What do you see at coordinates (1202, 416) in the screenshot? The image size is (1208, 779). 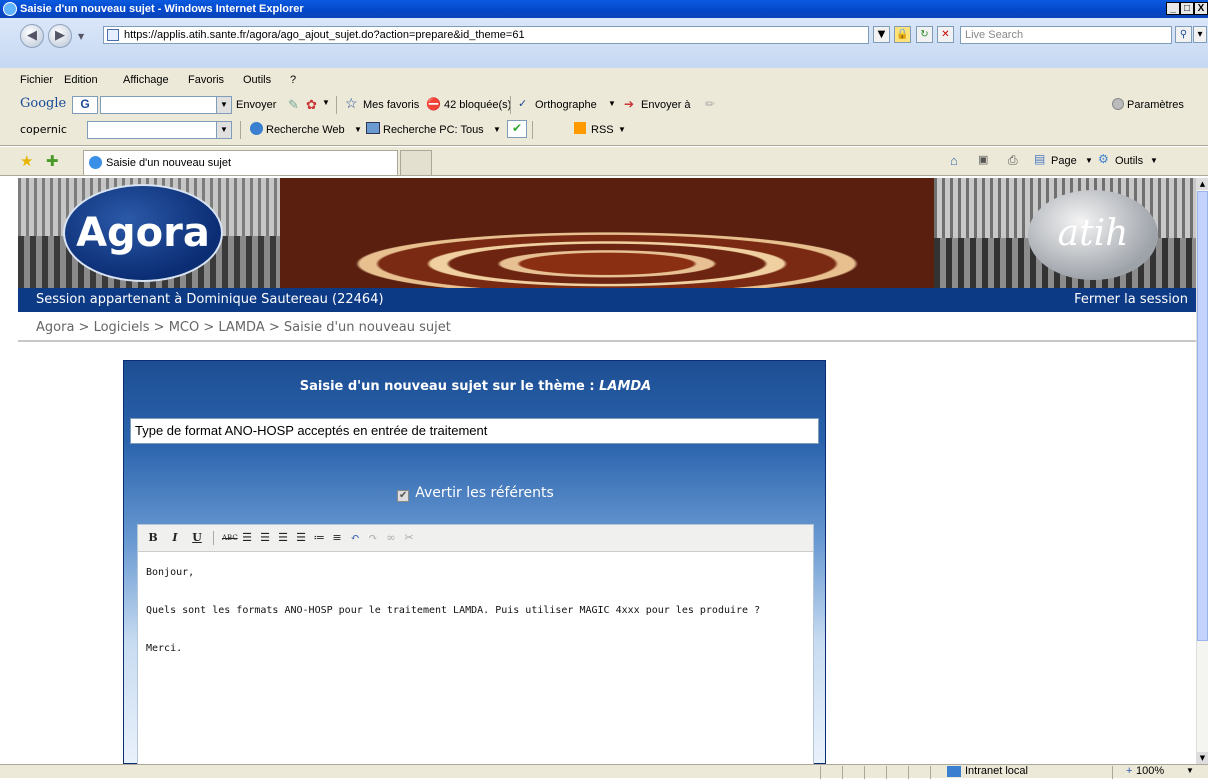 I see `scroll-thumb` at bounding box center [1202, 416].